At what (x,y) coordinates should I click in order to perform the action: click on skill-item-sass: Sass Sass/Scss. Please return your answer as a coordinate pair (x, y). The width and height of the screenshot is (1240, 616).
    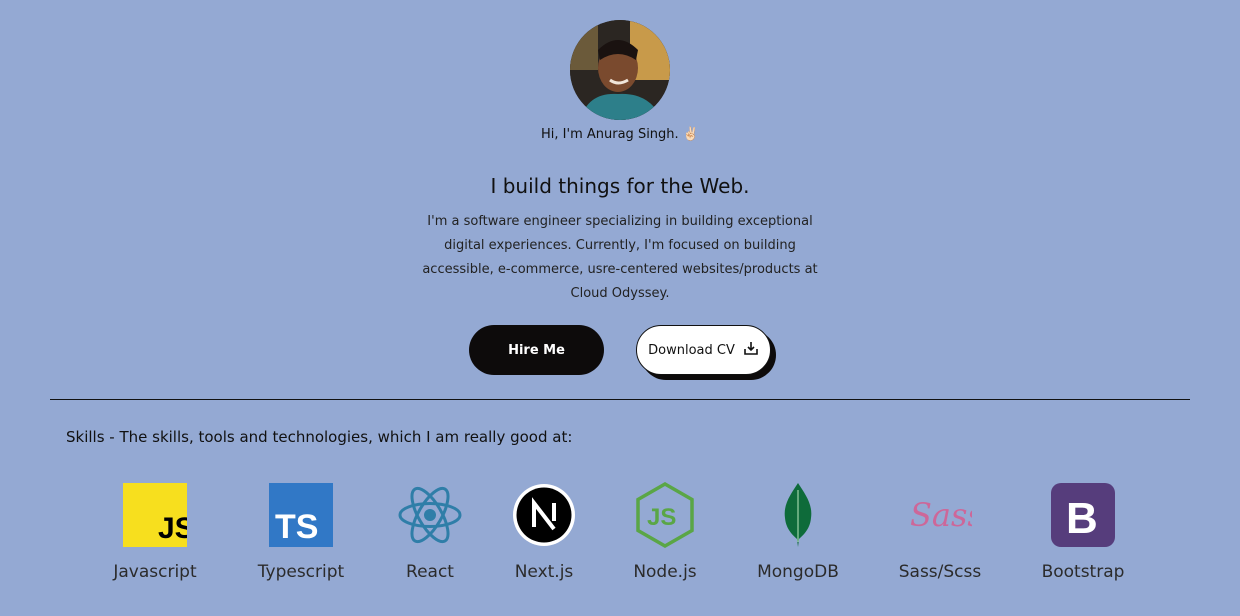
    Looking at the image, I should click on (940, 532).